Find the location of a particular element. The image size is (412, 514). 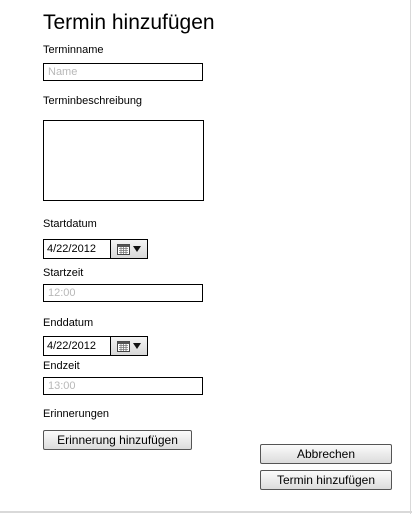

add-reminder-button: Erinnerung hinzufügen is located at coordinates (117, 440).